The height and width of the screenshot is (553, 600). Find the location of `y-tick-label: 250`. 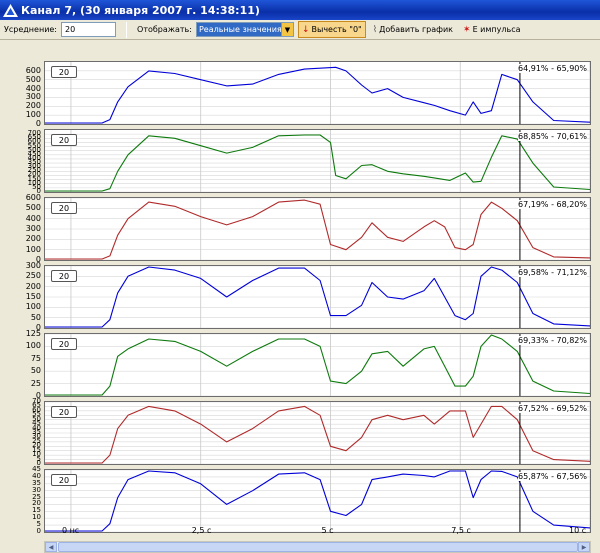

y-tick-label: 250 is located at coordinates (33, 276).